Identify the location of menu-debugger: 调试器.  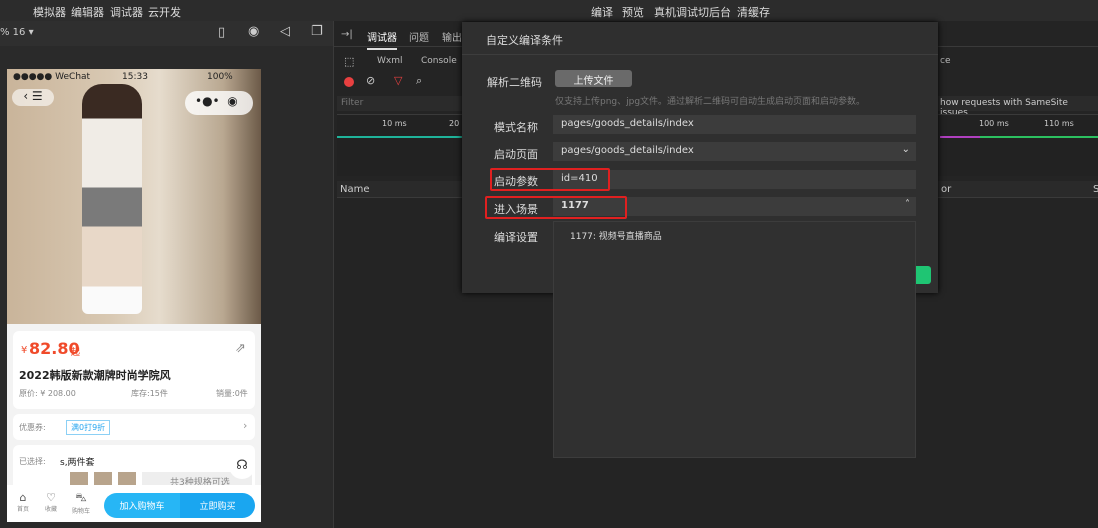
(126, 12).